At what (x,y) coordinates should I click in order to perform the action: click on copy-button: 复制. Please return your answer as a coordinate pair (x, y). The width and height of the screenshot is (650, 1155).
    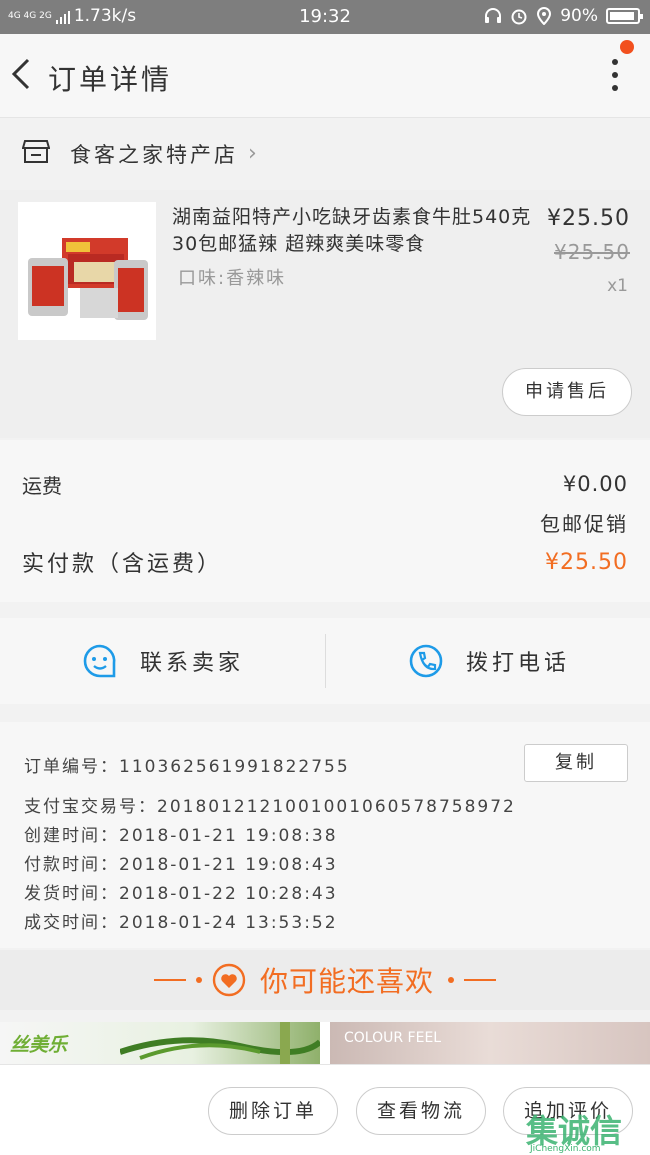
    Looking at the image, I should click on (576, 763).